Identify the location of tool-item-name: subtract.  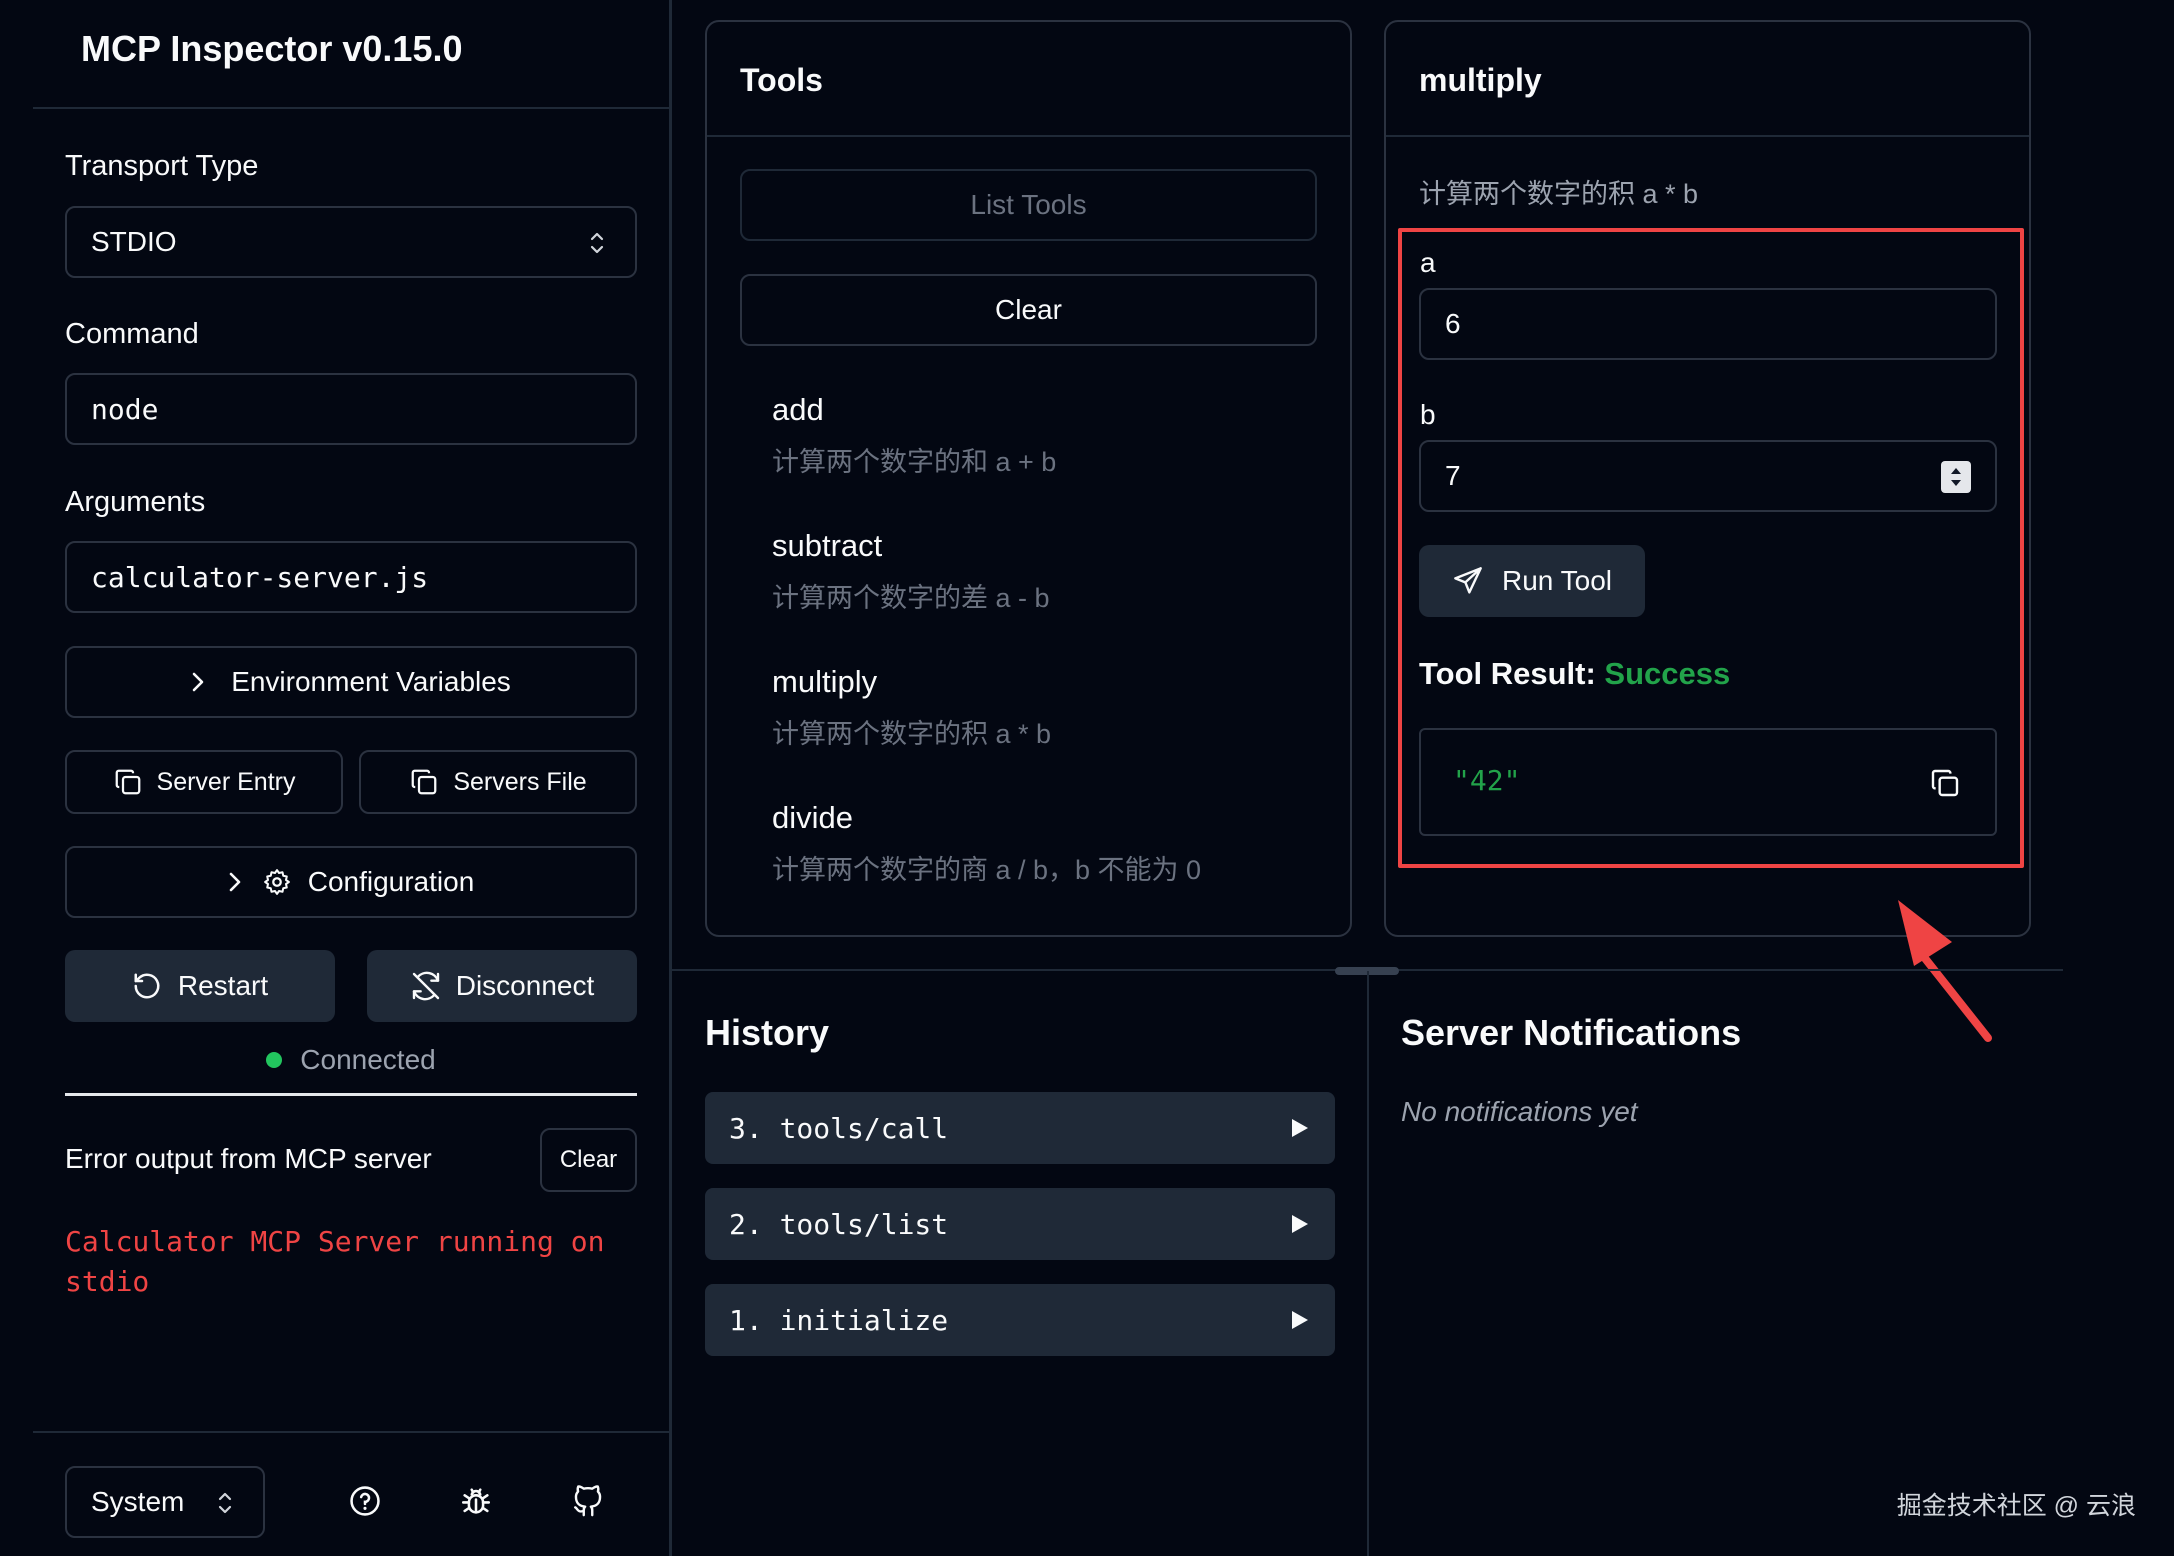
(827, 545).